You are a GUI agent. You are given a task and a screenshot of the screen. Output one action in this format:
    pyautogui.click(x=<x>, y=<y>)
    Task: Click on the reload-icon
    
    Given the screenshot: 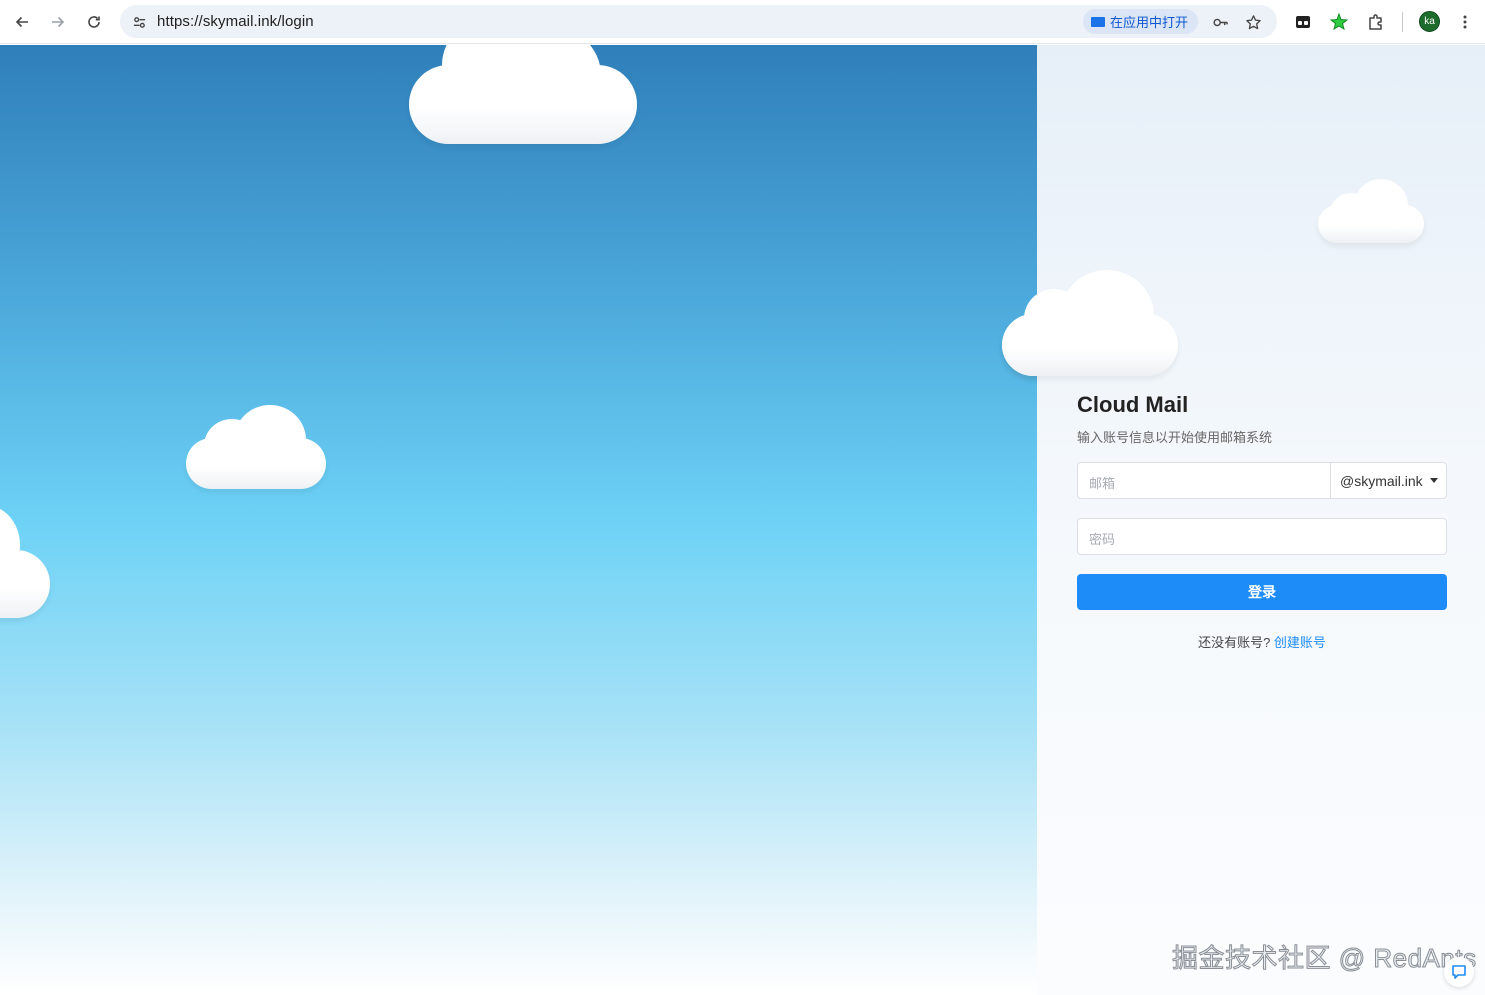 What is the action you would take?
    pyautogui.click(x=94, y=22)
    